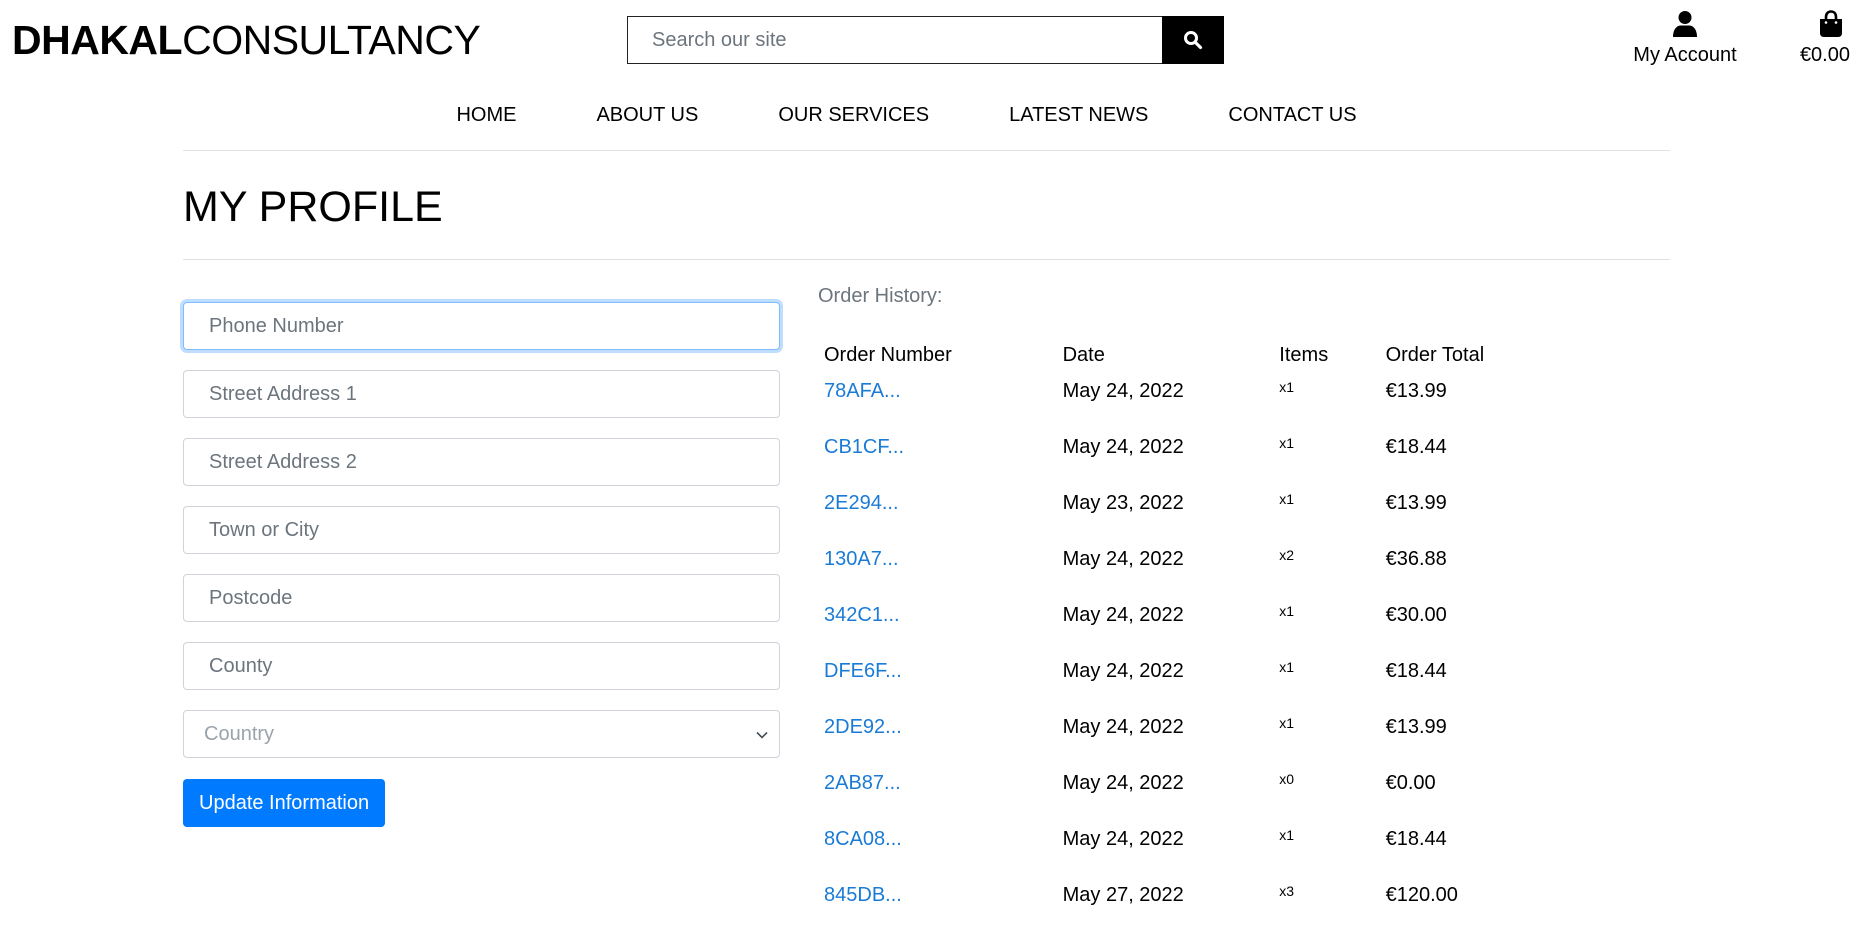 The width and height of the screenshot is (1853, 927). I want to click on town-or-city-field, so click(481, 530).